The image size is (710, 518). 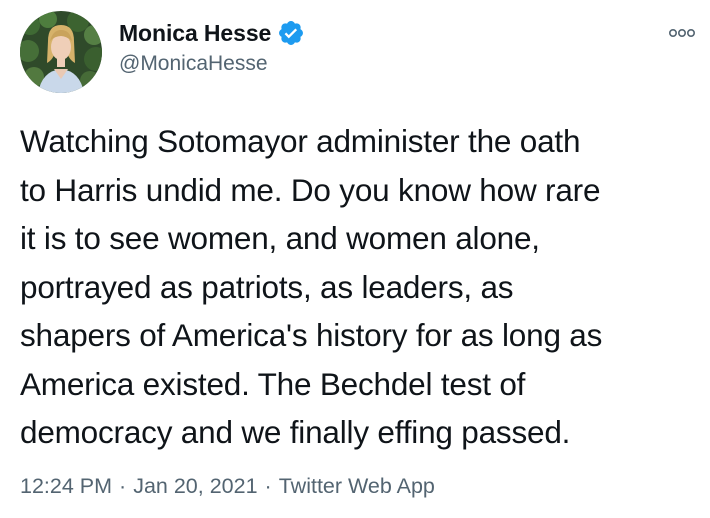 What do you see at coordinates (195, 33) in the screenshot?
I see `author-display-name: Monica Hesse` at bounding box center [195, 33].